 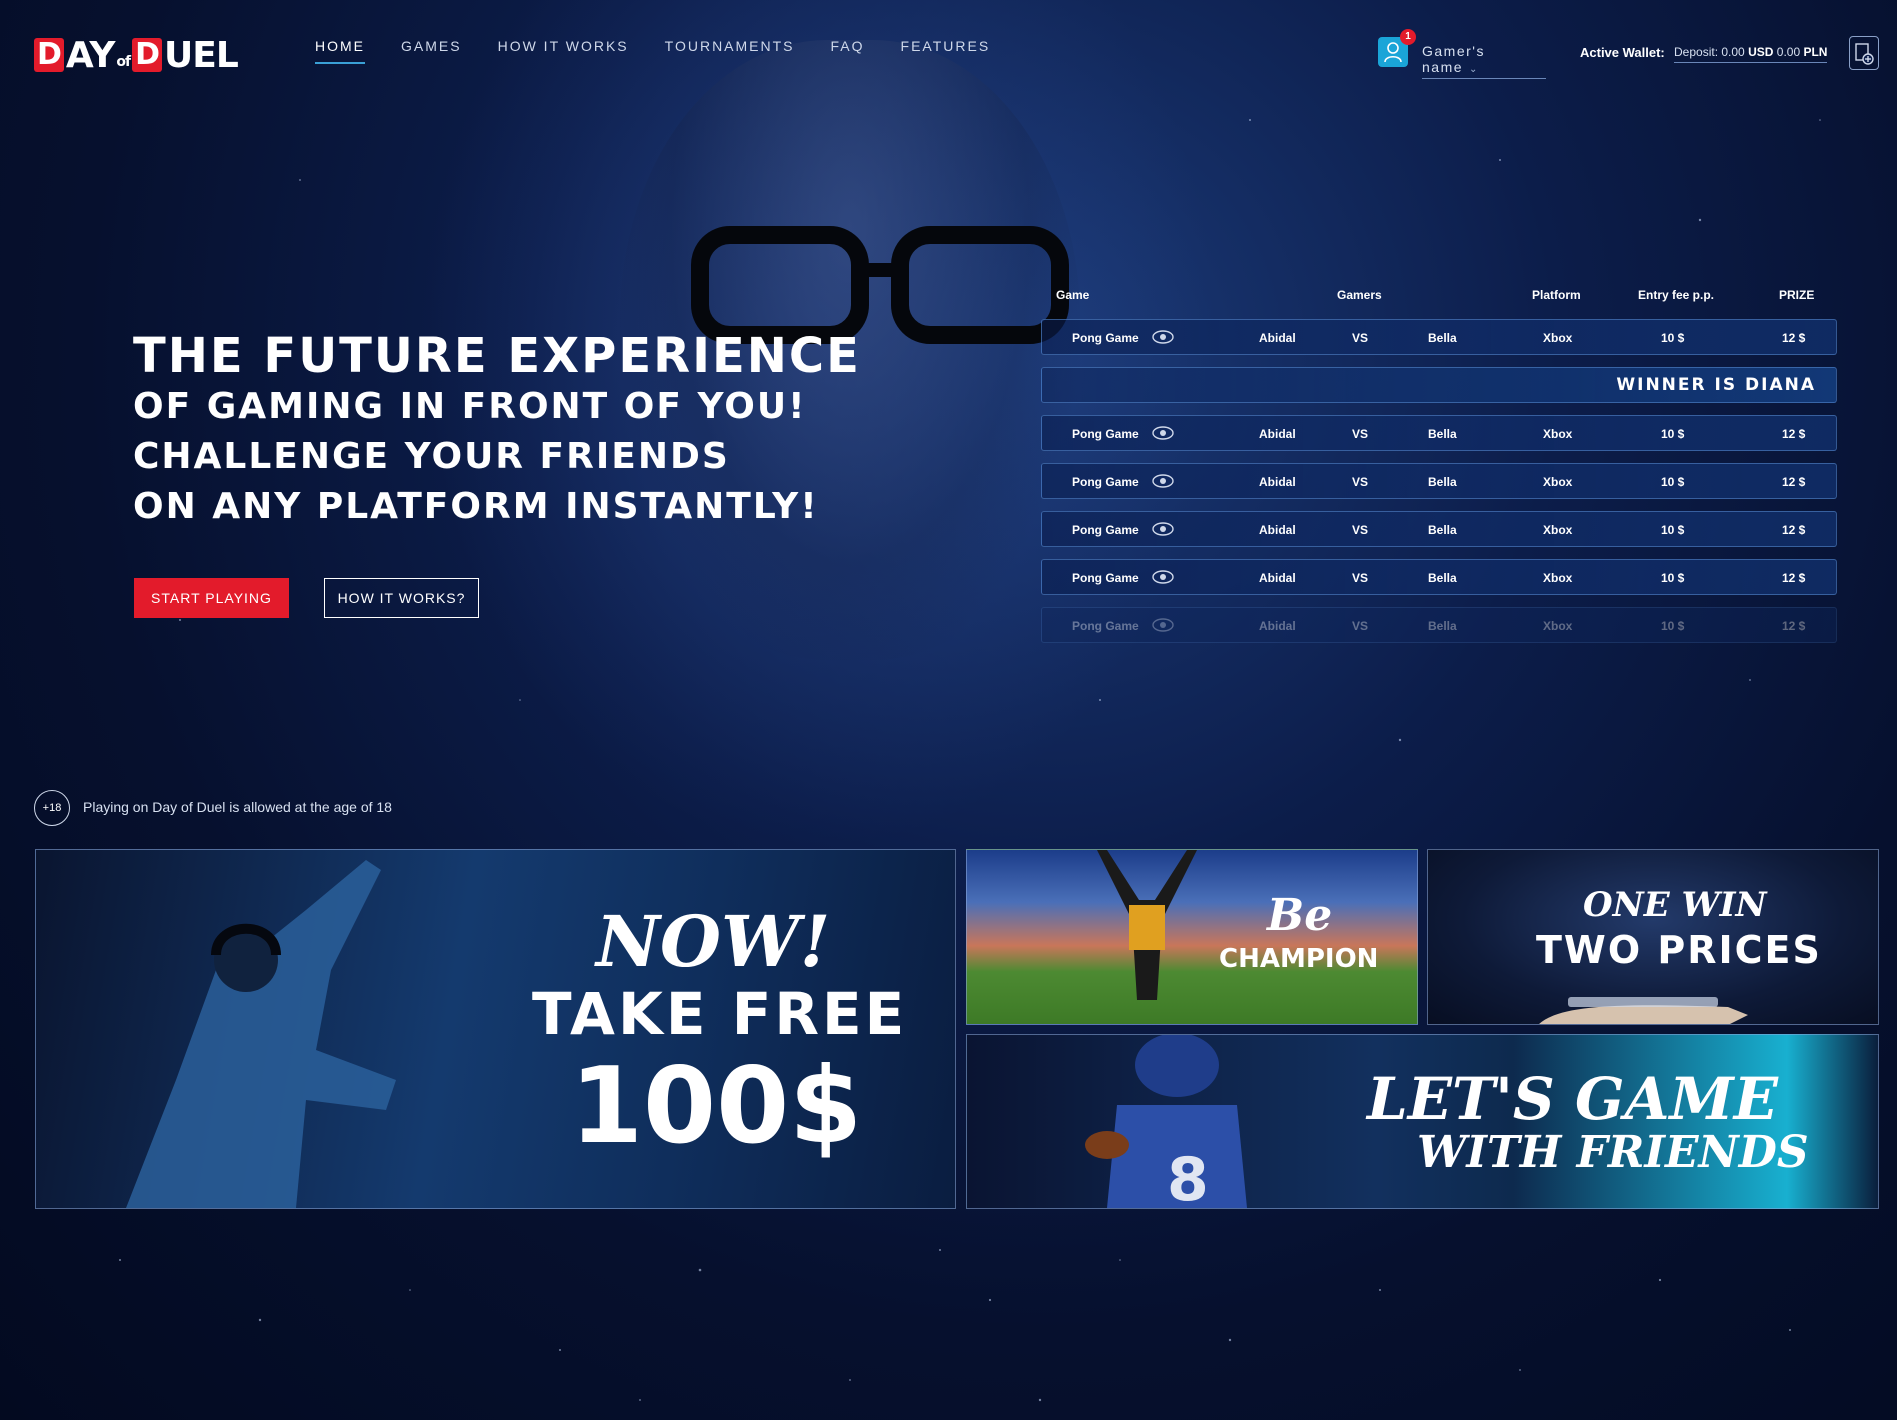 What do you see at coordinates (1439, 385) in the screenshot?
I see `winner-banner: WINNER IS DIANA` at bounding box center [1439, 385].